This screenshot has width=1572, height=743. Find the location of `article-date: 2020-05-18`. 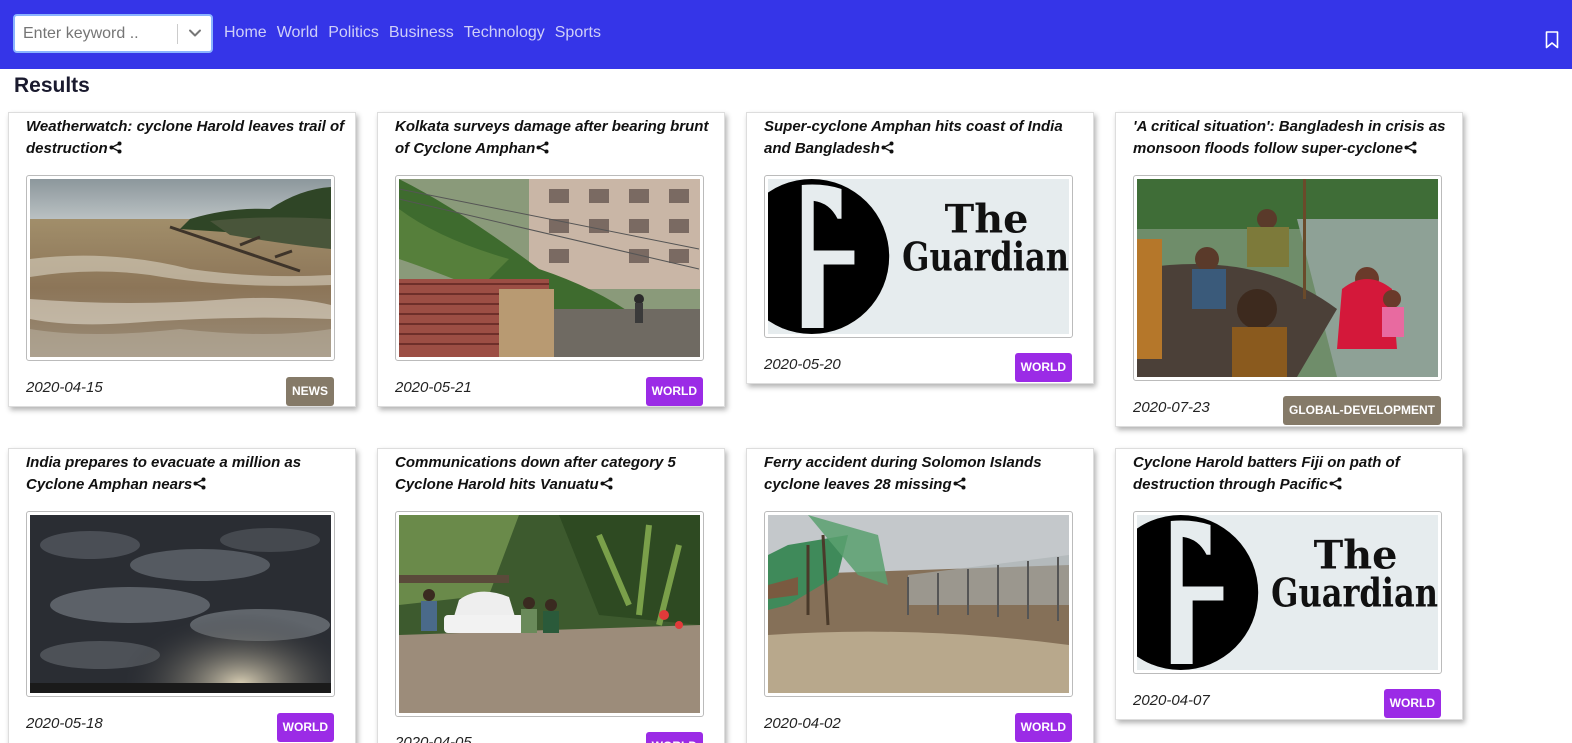

article-date: 2020-05-18 is located at coordinates (64, 723).